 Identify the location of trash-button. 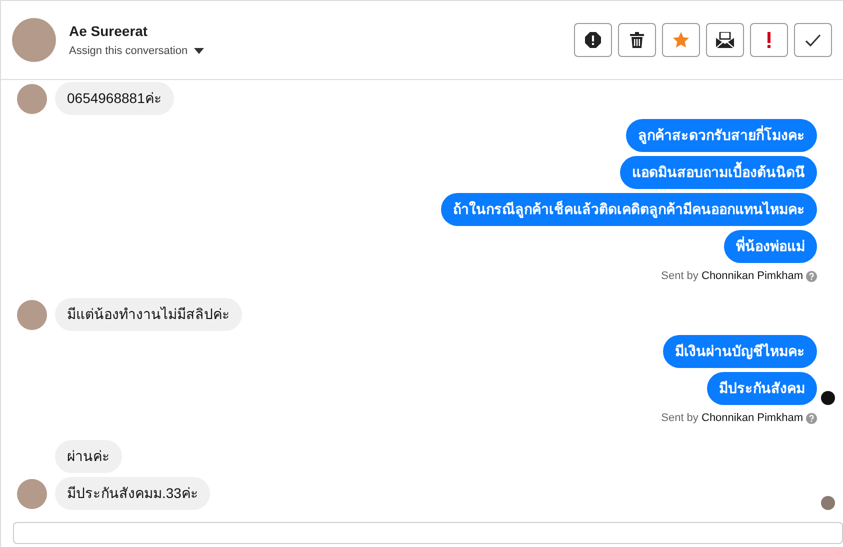
(637, 40).